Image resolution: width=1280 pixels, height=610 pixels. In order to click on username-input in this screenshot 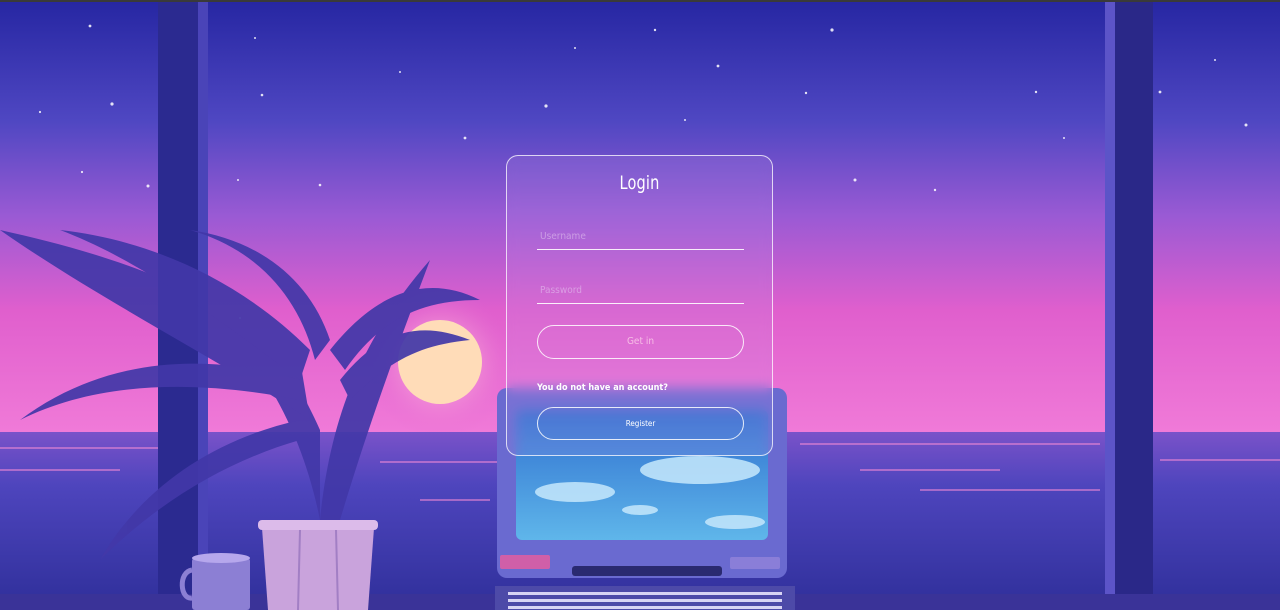, I will do `click(640, 237)`.